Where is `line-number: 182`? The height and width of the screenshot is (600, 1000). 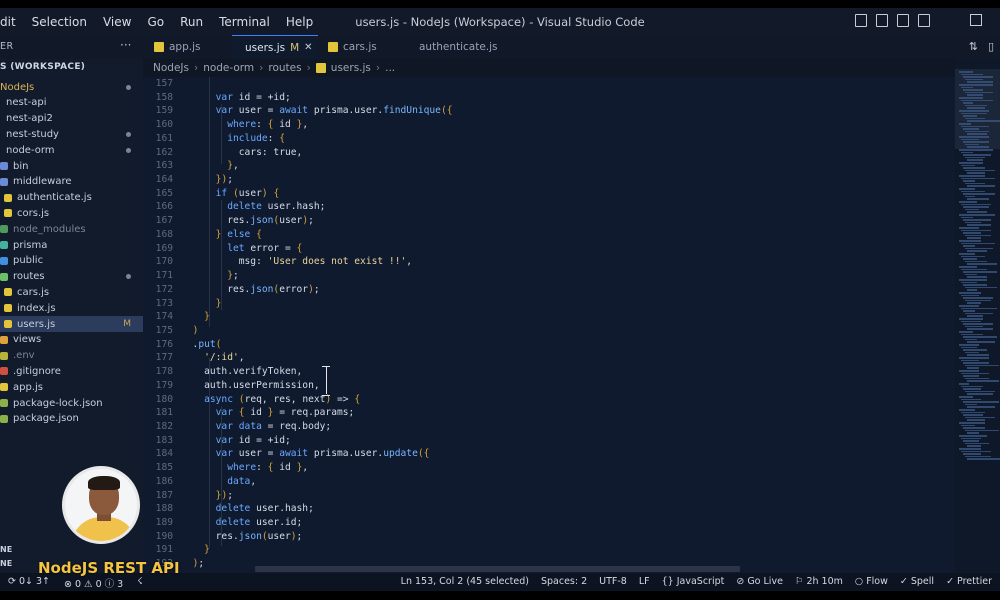 line-number: 182 is located at coordinates (164, 426).